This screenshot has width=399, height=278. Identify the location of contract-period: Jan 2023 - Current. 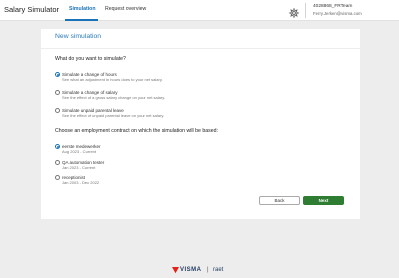
(79, 167).